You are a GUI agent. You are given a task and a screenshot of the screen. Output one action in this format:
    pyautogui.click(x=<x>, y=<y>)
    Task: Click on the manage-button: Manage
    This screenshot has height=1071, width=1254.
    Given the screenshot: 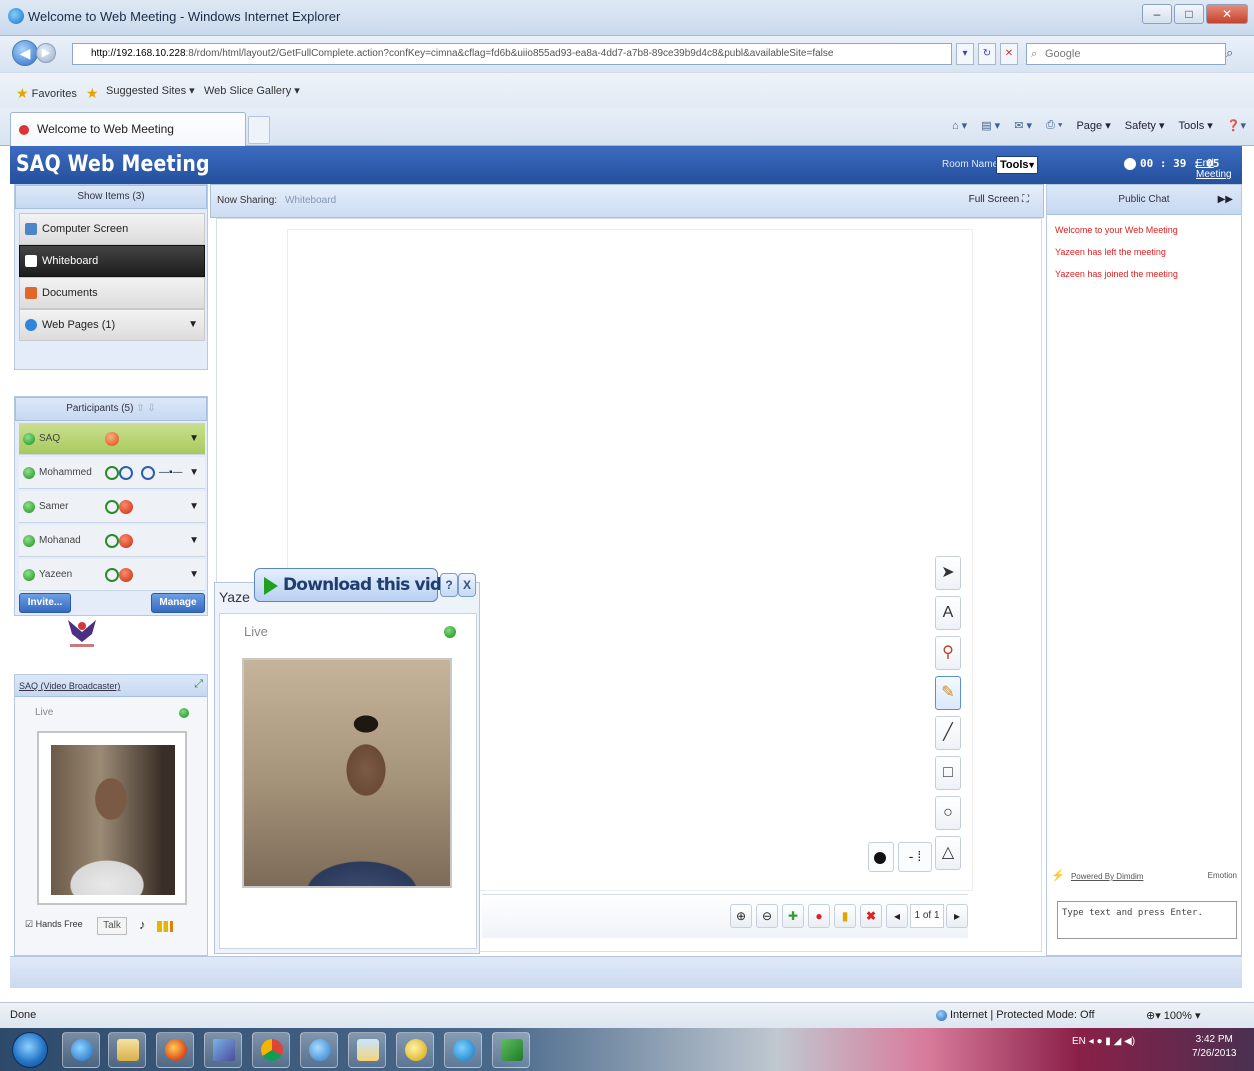 What is the action you would take?
    pyautogui.click(x=178, y=603)
    